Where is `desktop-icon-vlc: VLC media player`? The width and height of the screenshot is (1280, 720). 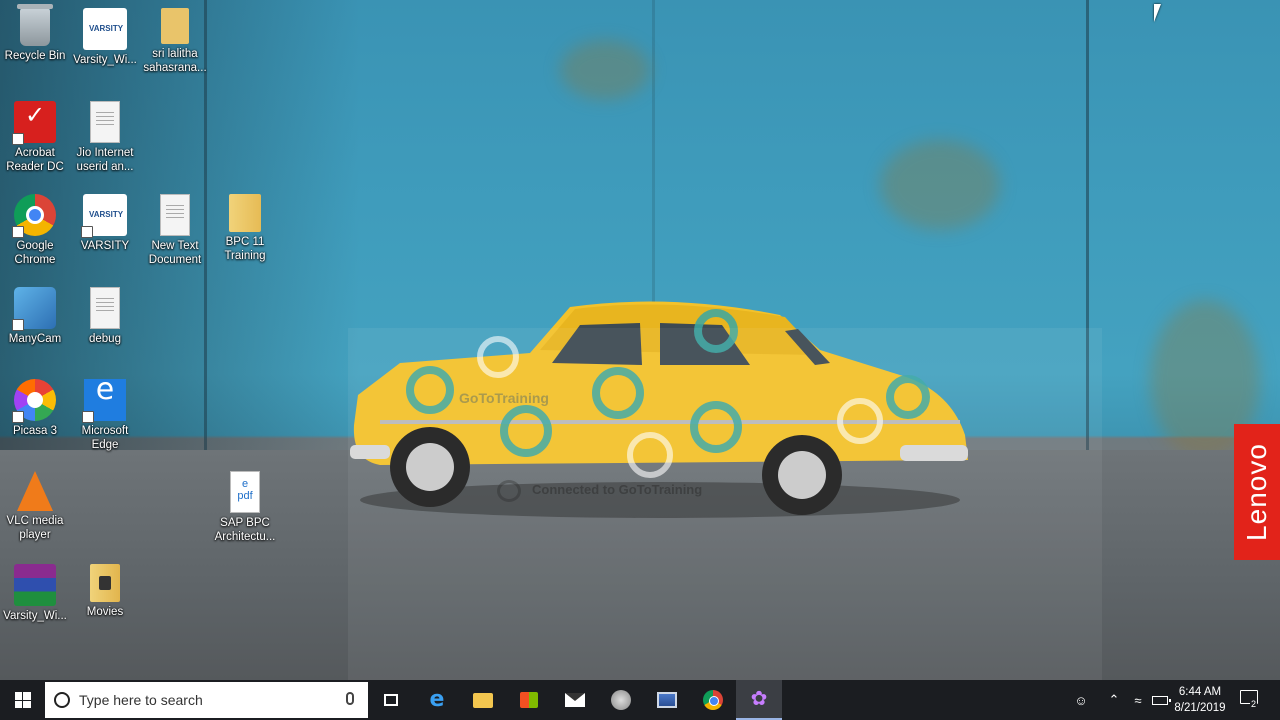
desktop-icon-vlc: VLC media player is located at coordinates (35, 503).